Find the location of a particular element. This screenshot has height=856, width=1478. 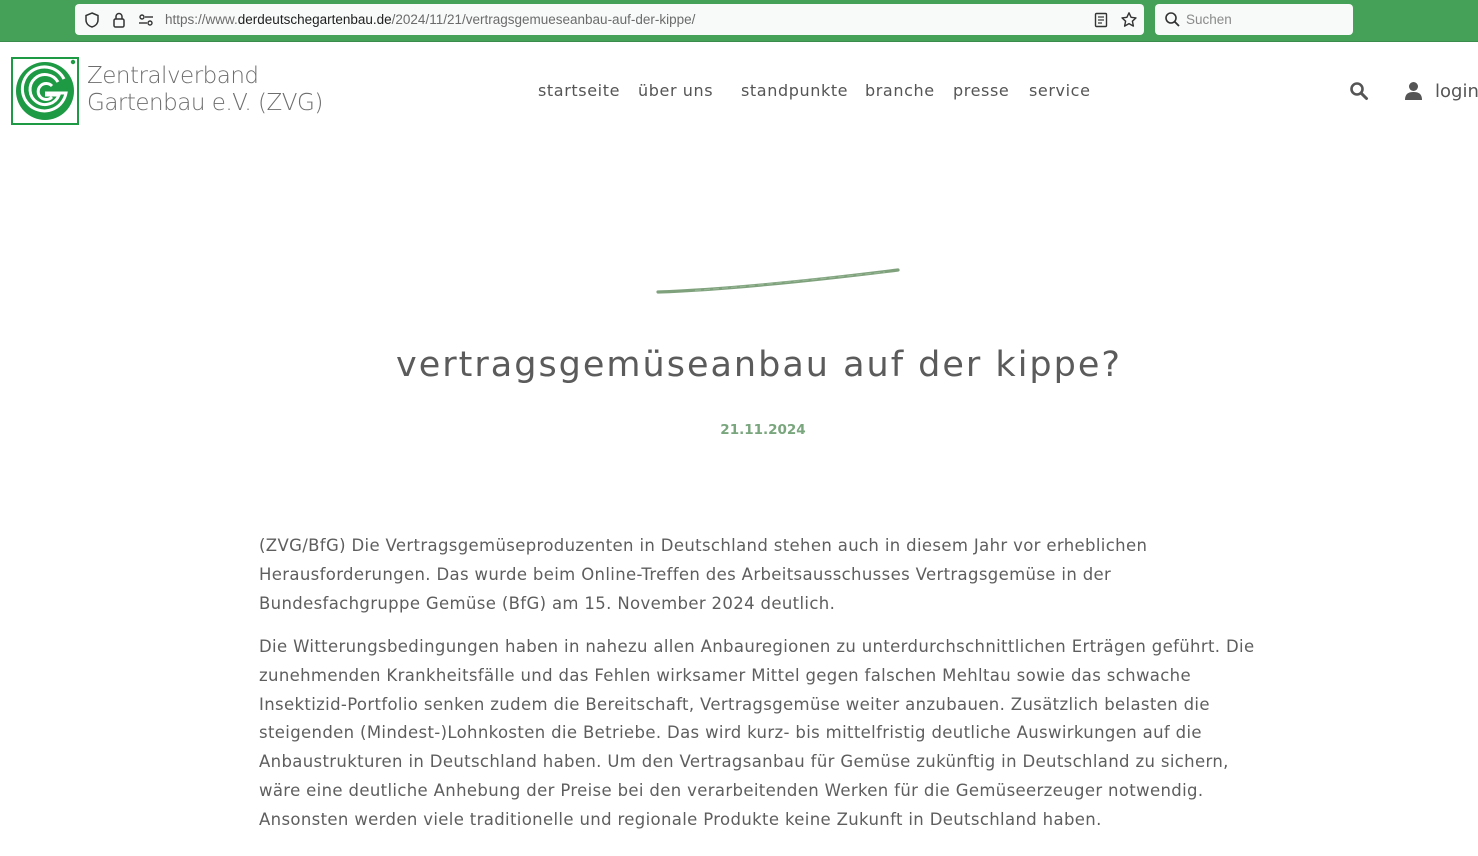

user-icon is located at coordinates (1413, 91).